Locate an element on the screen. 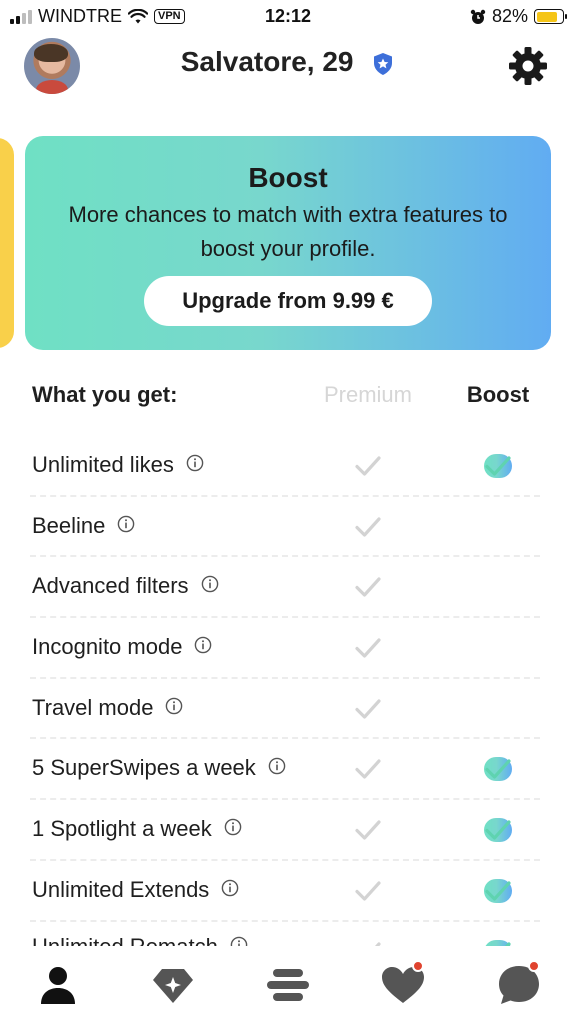 The image size is (576, 1024). feature-row: 1 Spotlight a week is located at coordinates (288, 830).